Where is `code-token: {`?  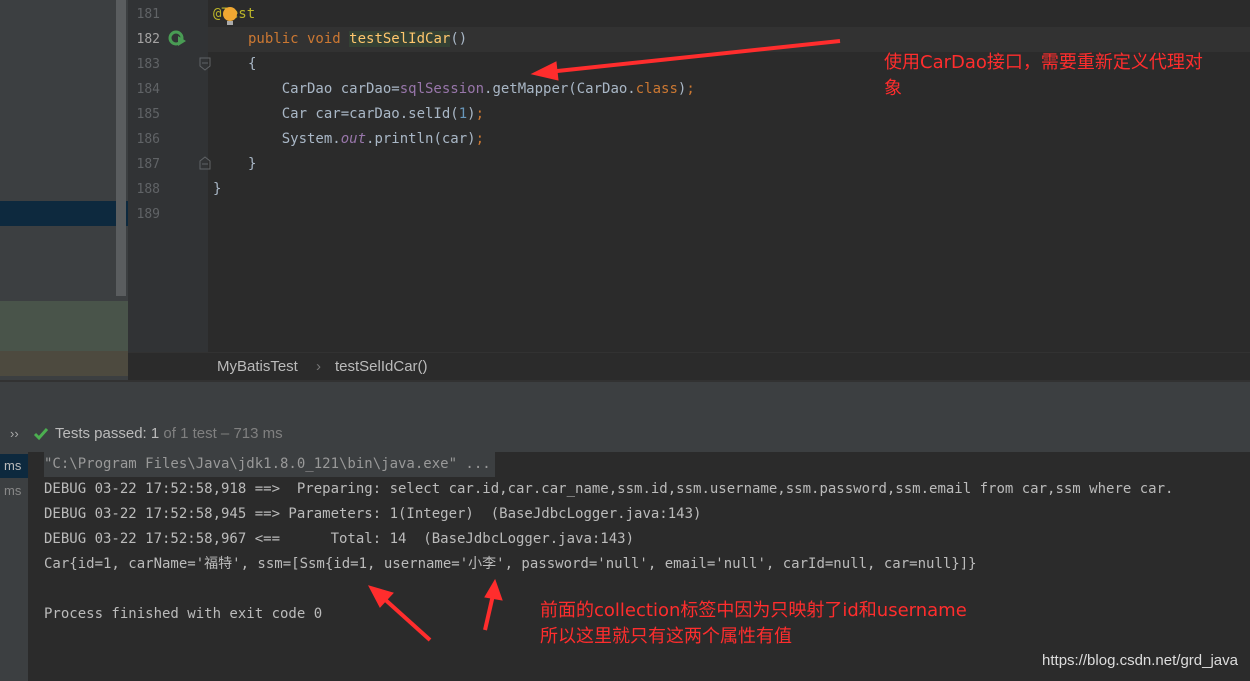 code-token: { is located at coordinates (252, 64).